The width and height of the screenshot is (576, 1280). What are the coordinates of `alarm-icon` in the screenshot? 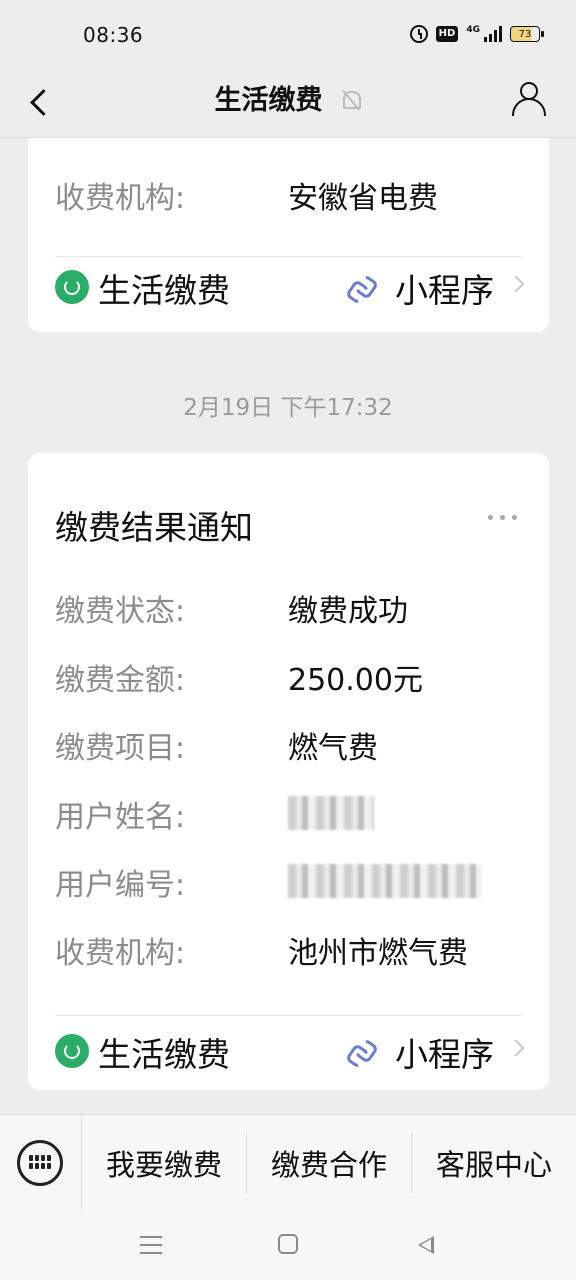 It's located at (418, 34).